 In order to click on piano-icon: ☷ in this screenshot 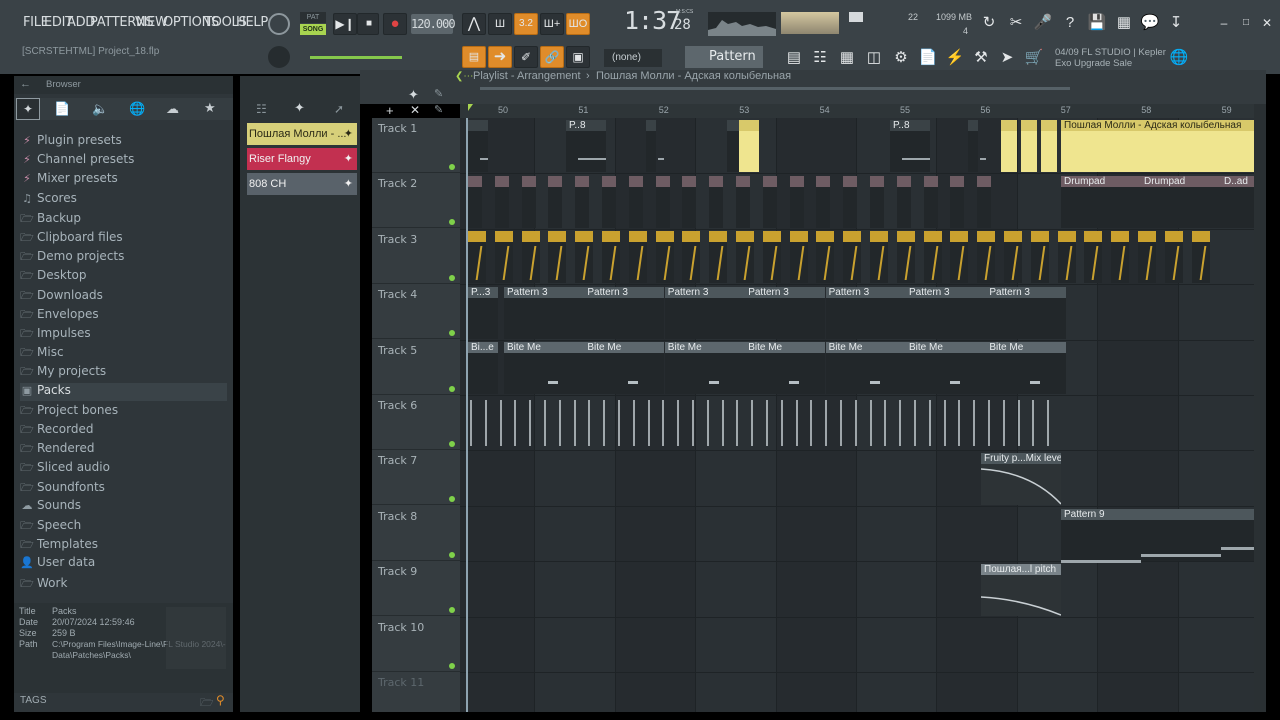, I will do `click(261, 109)`.